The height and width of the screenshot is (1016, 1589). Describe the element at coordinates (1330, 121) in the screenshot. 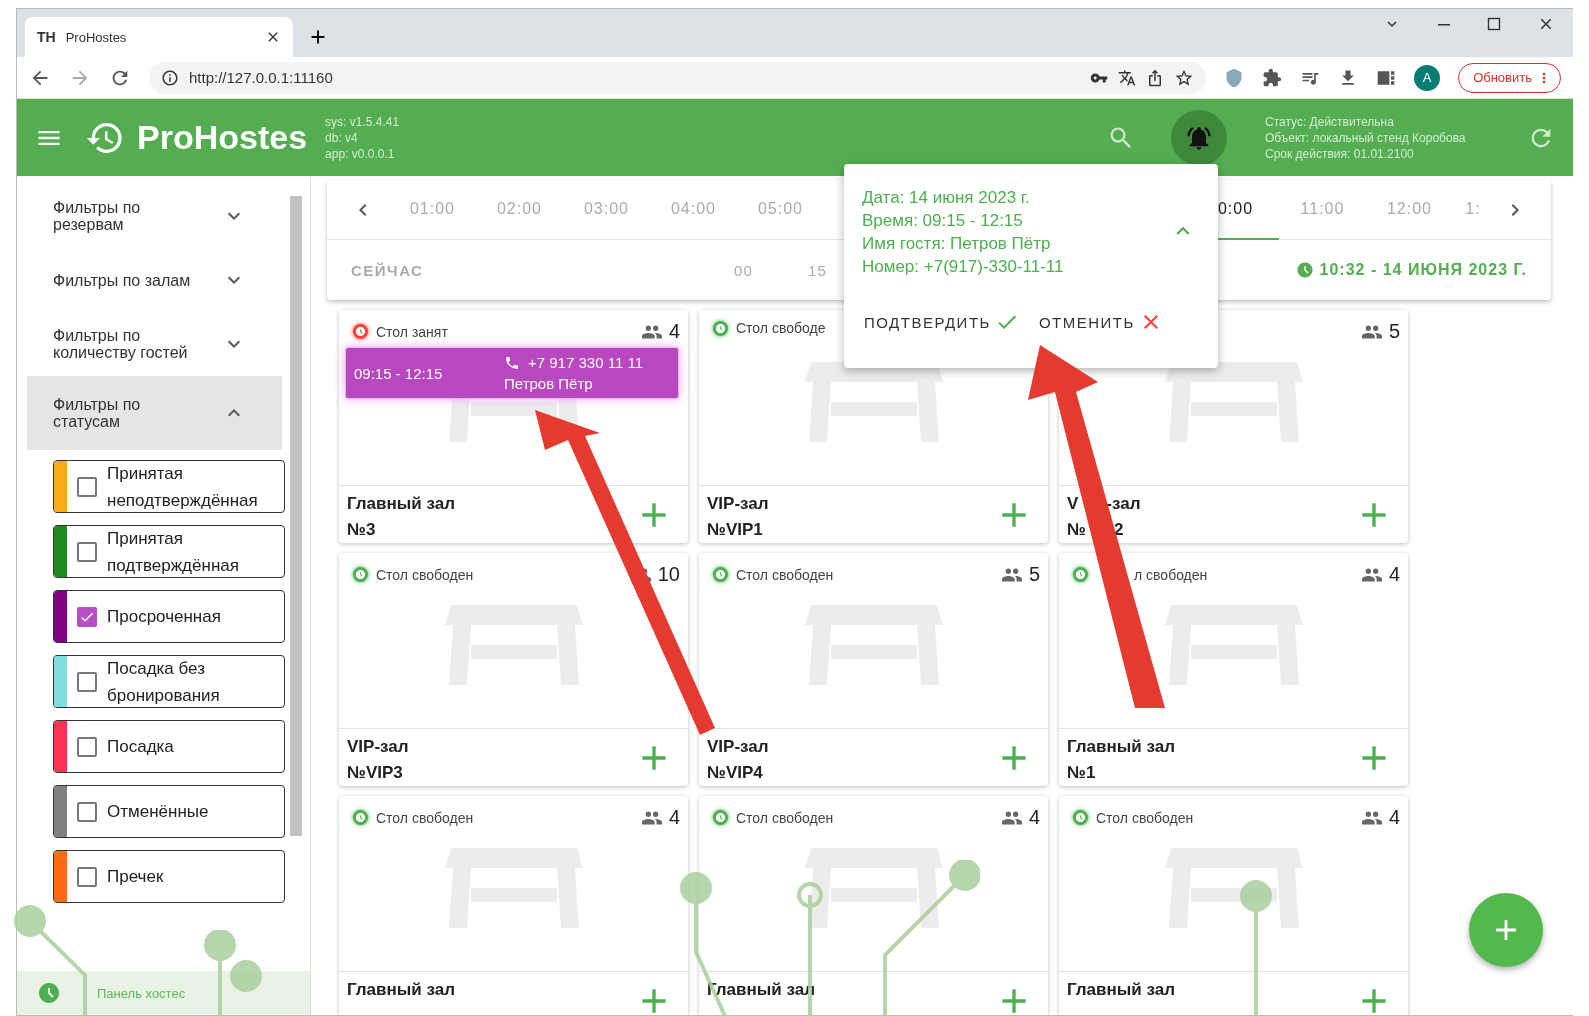

I see `license-info: Статус: Действительна` at that location.